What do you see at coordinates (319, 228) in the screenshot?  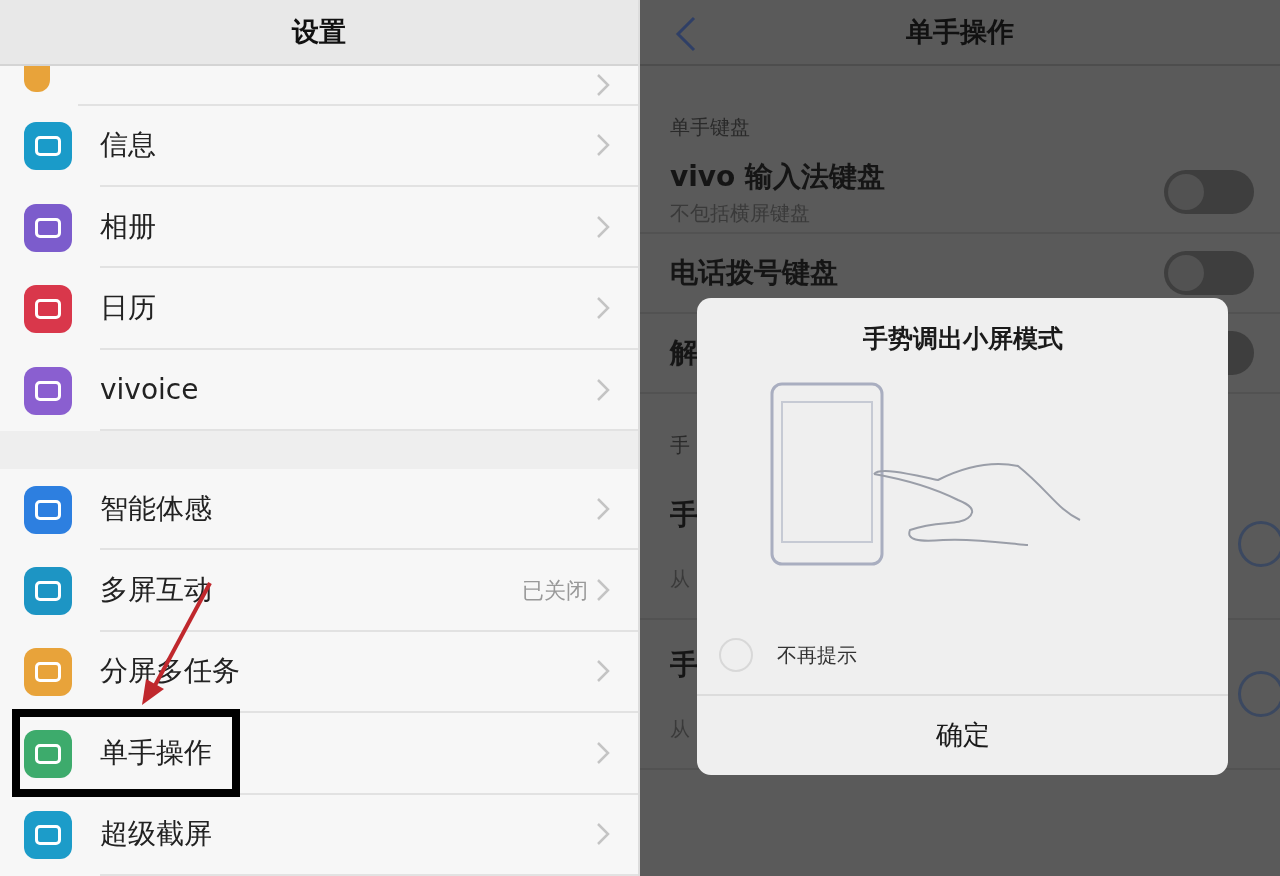 I see `settings-item: 相册` at bounding box center [319, 228].